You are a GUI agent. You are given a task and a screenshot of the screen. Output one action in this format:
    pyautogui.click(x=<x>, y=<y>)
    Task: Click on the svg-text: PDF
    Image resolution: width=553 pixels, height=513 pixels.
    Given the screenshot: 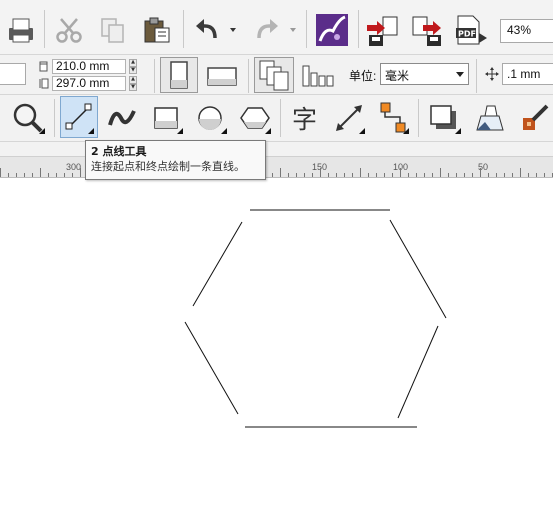 What is the action you would take?
    pyautogui.click(x=467, y=34)
    